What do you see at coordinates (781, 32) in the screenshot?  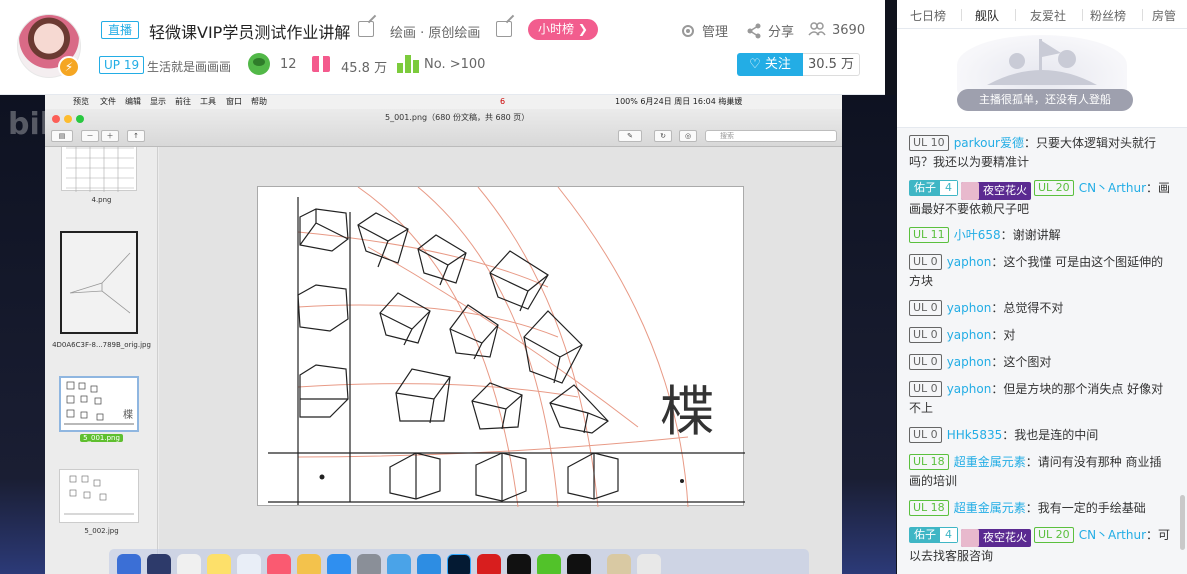 I see `share-label: 分享` at bounding box center [781, 32].